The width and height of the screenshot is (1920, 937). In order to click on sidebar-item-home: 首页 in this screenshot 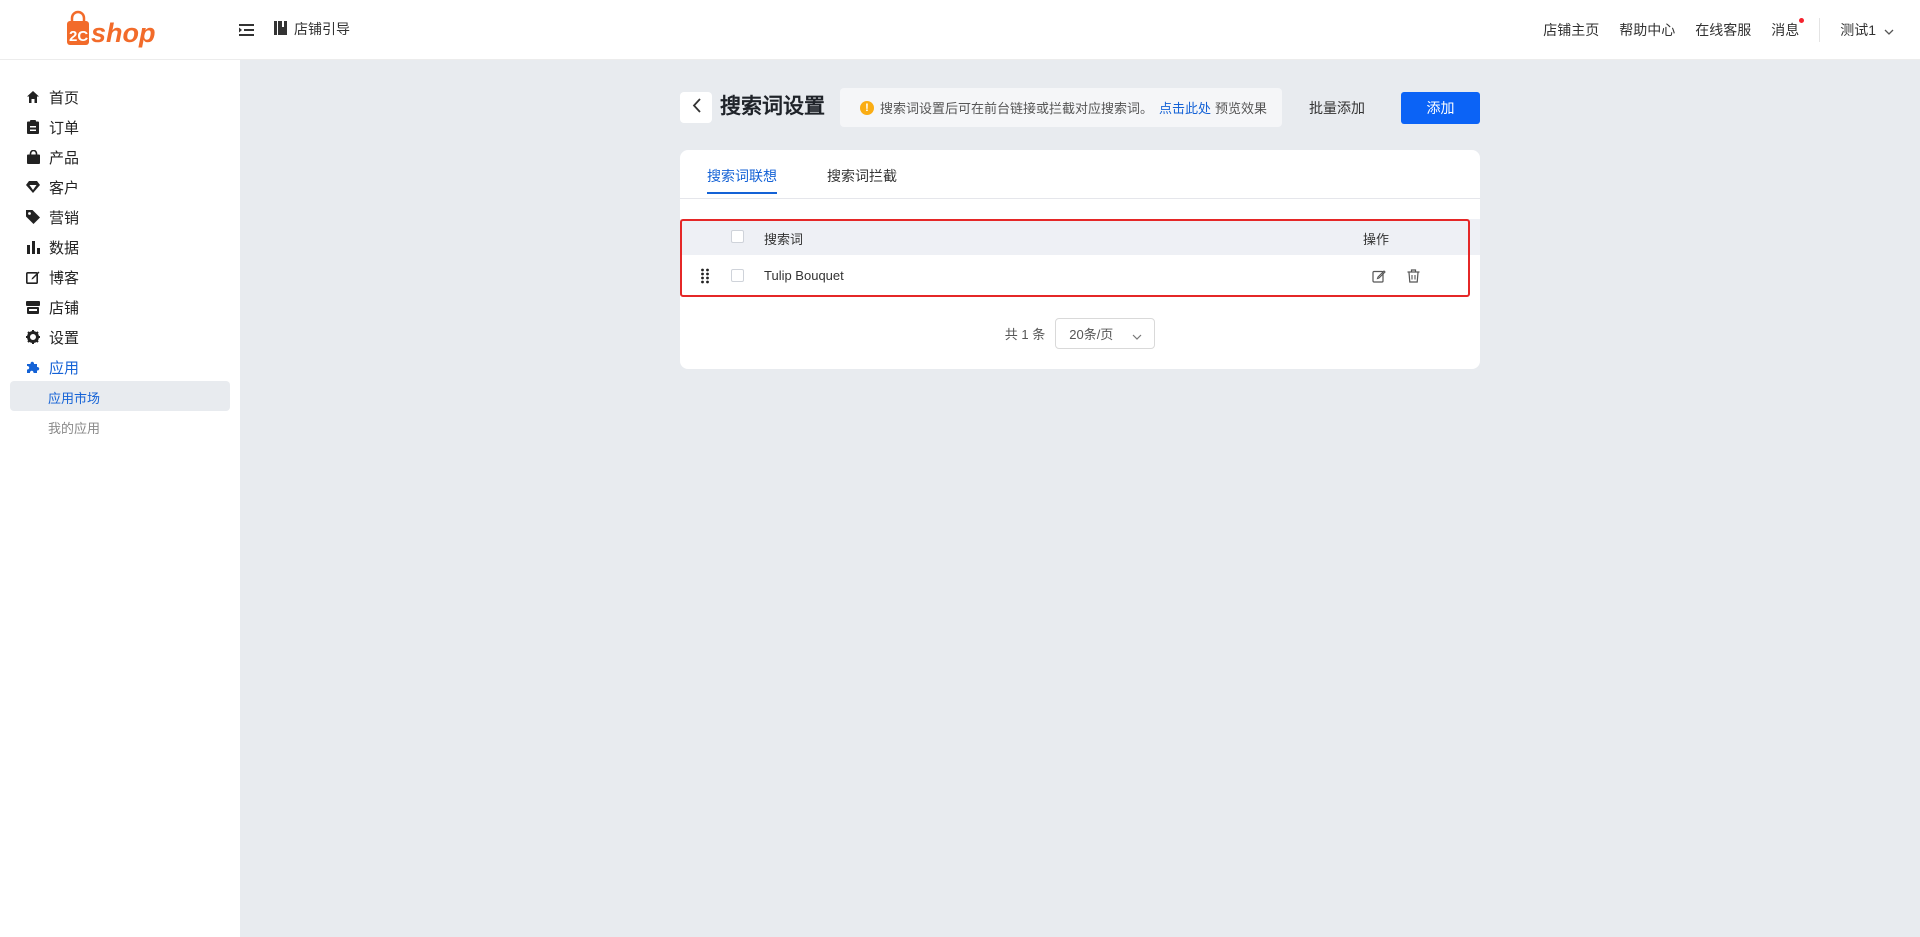, I will do `click(52, 97)`.